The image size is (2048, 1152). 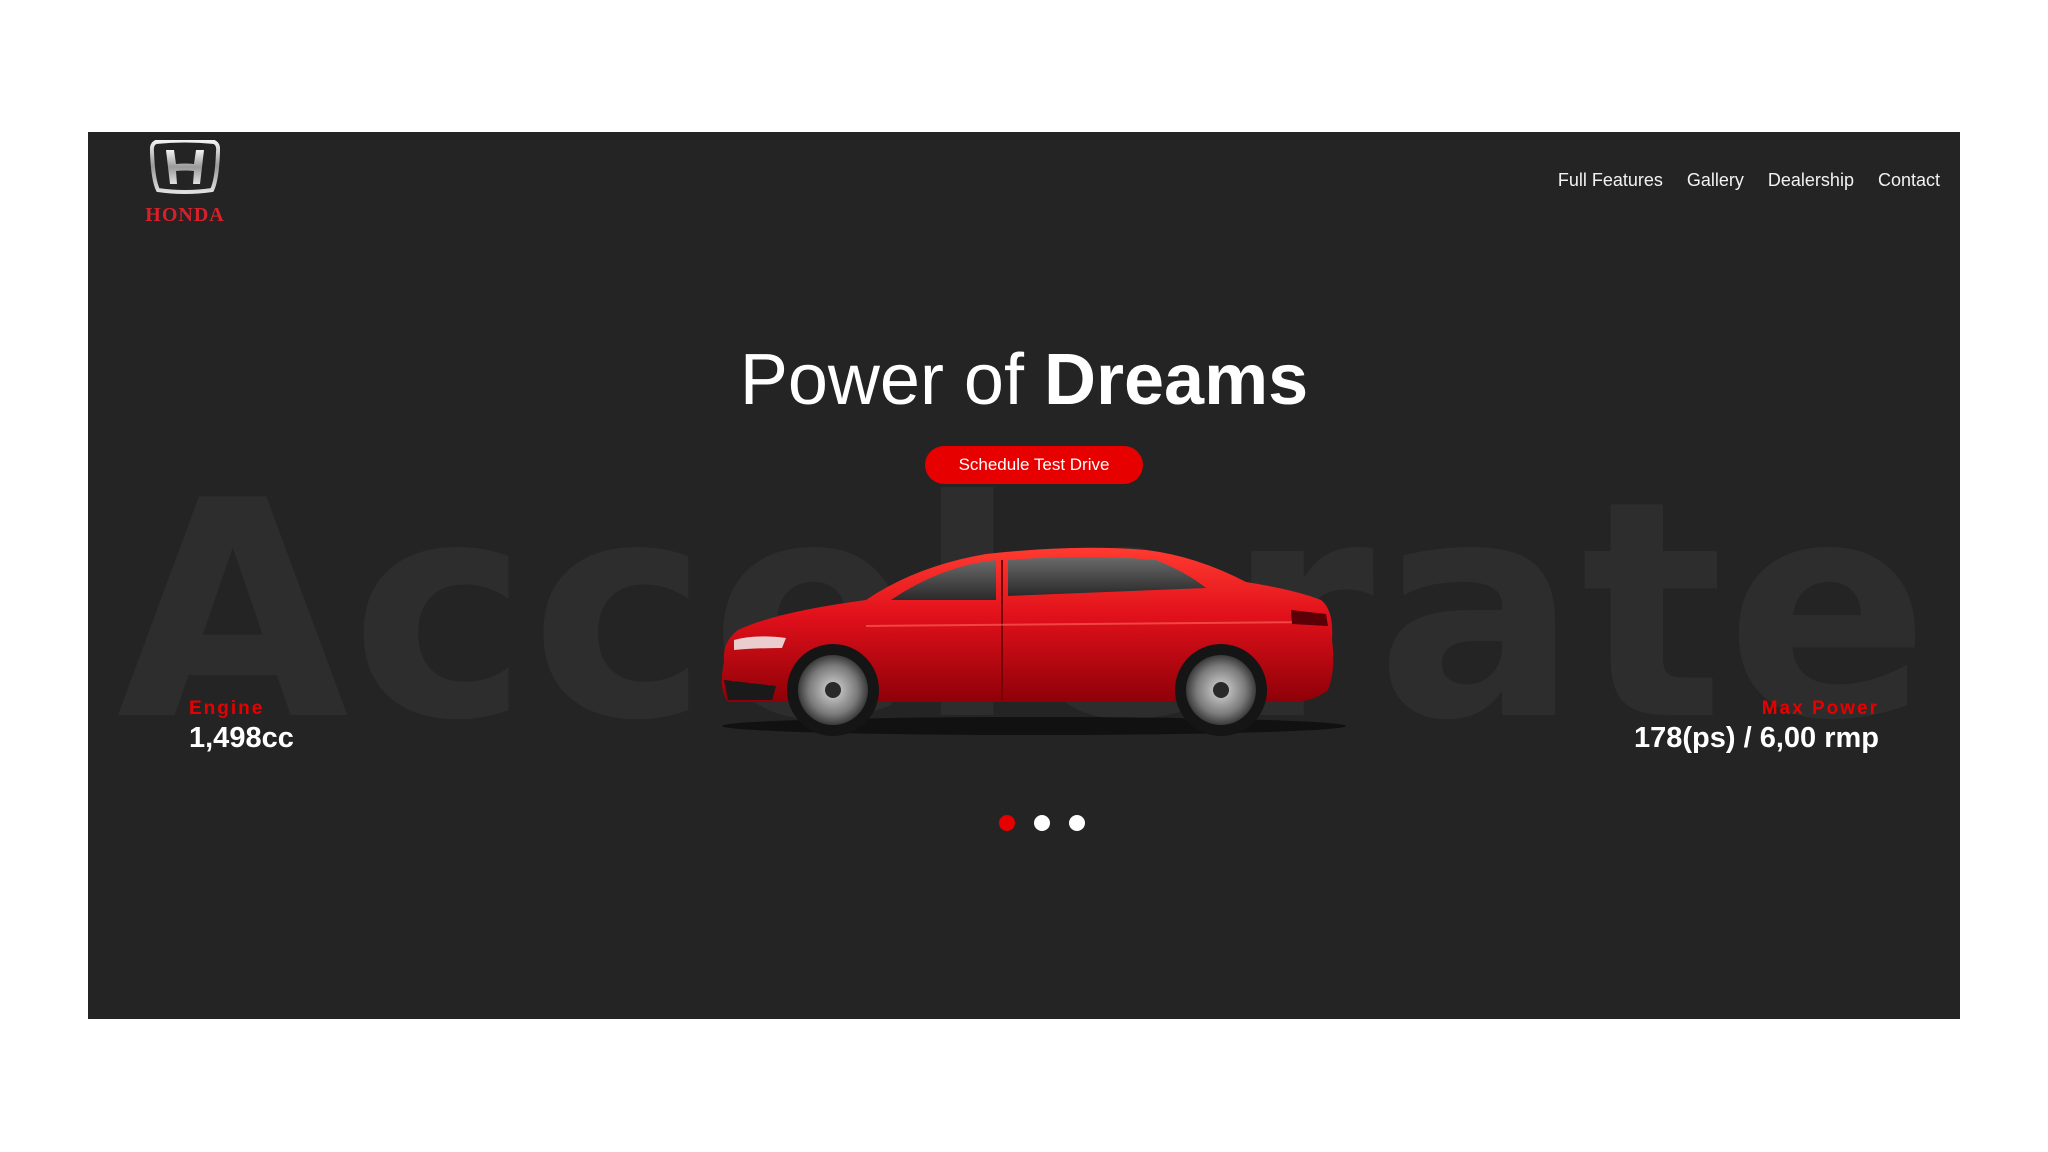 What do you see at coordinates (1820, 708) in the screenshot?
I see `max-power-label: Max Power` at bounding box center [1820, 708].